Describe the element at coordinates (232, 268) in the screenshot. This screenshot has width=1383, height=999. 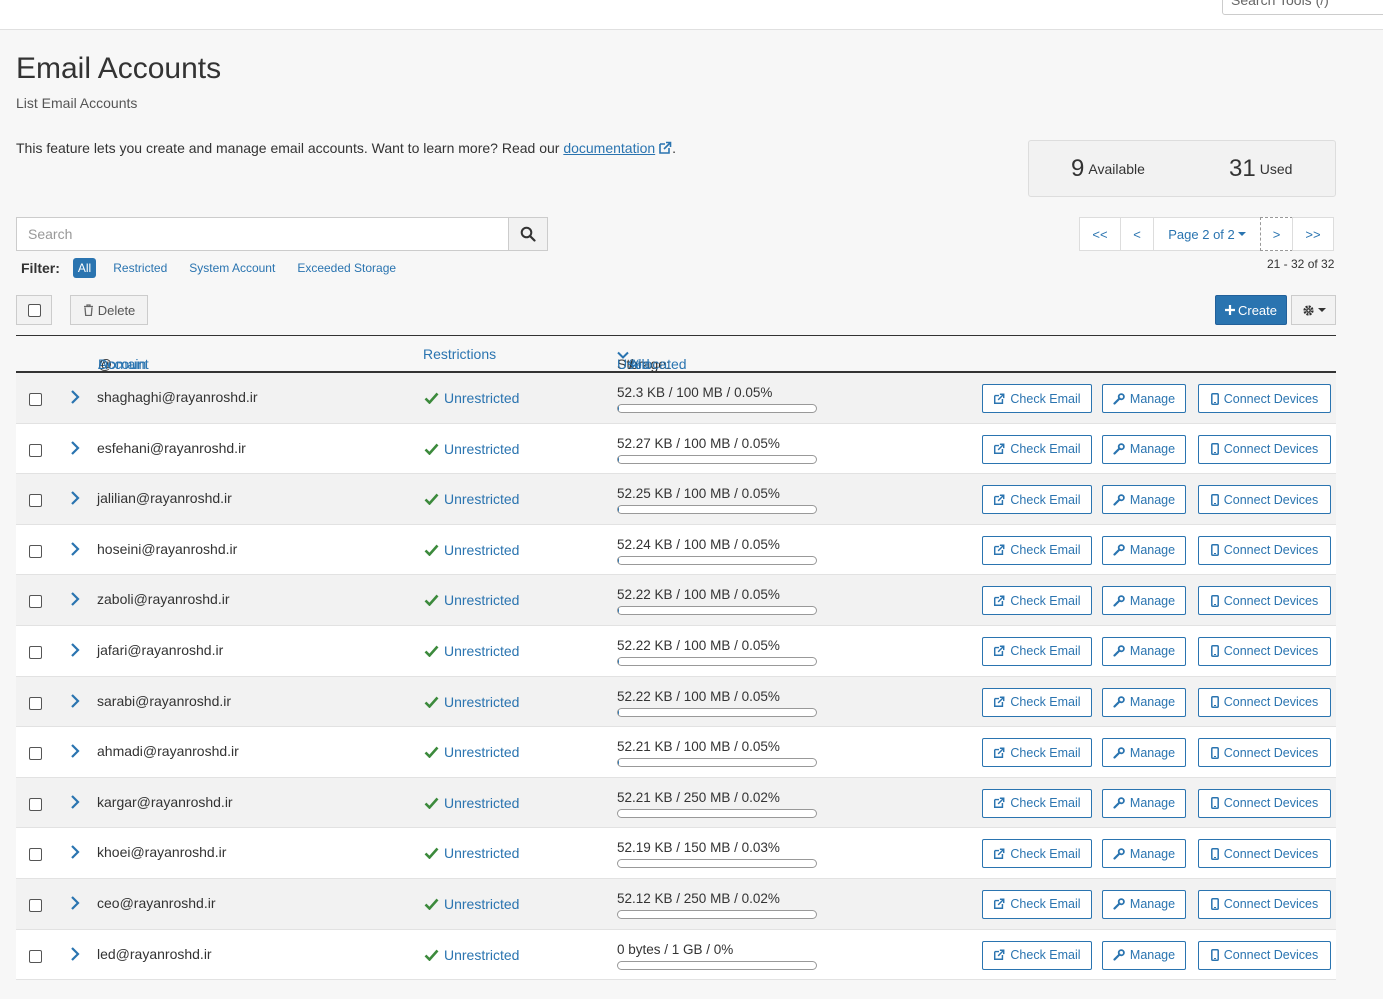
I see `filter-system-account: System Account` at that location.